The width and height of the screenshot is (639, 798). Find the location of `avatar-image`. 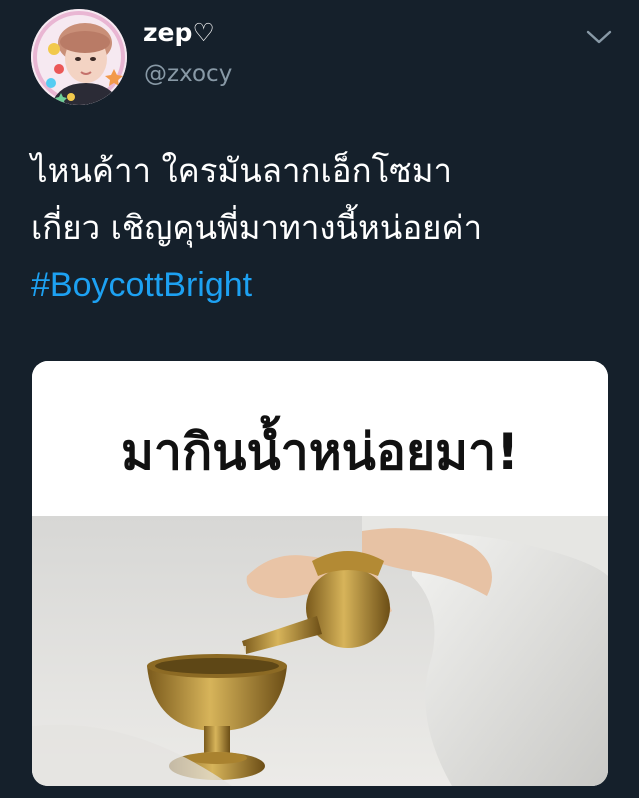

avatar-image is located at coordinates (79, 57).